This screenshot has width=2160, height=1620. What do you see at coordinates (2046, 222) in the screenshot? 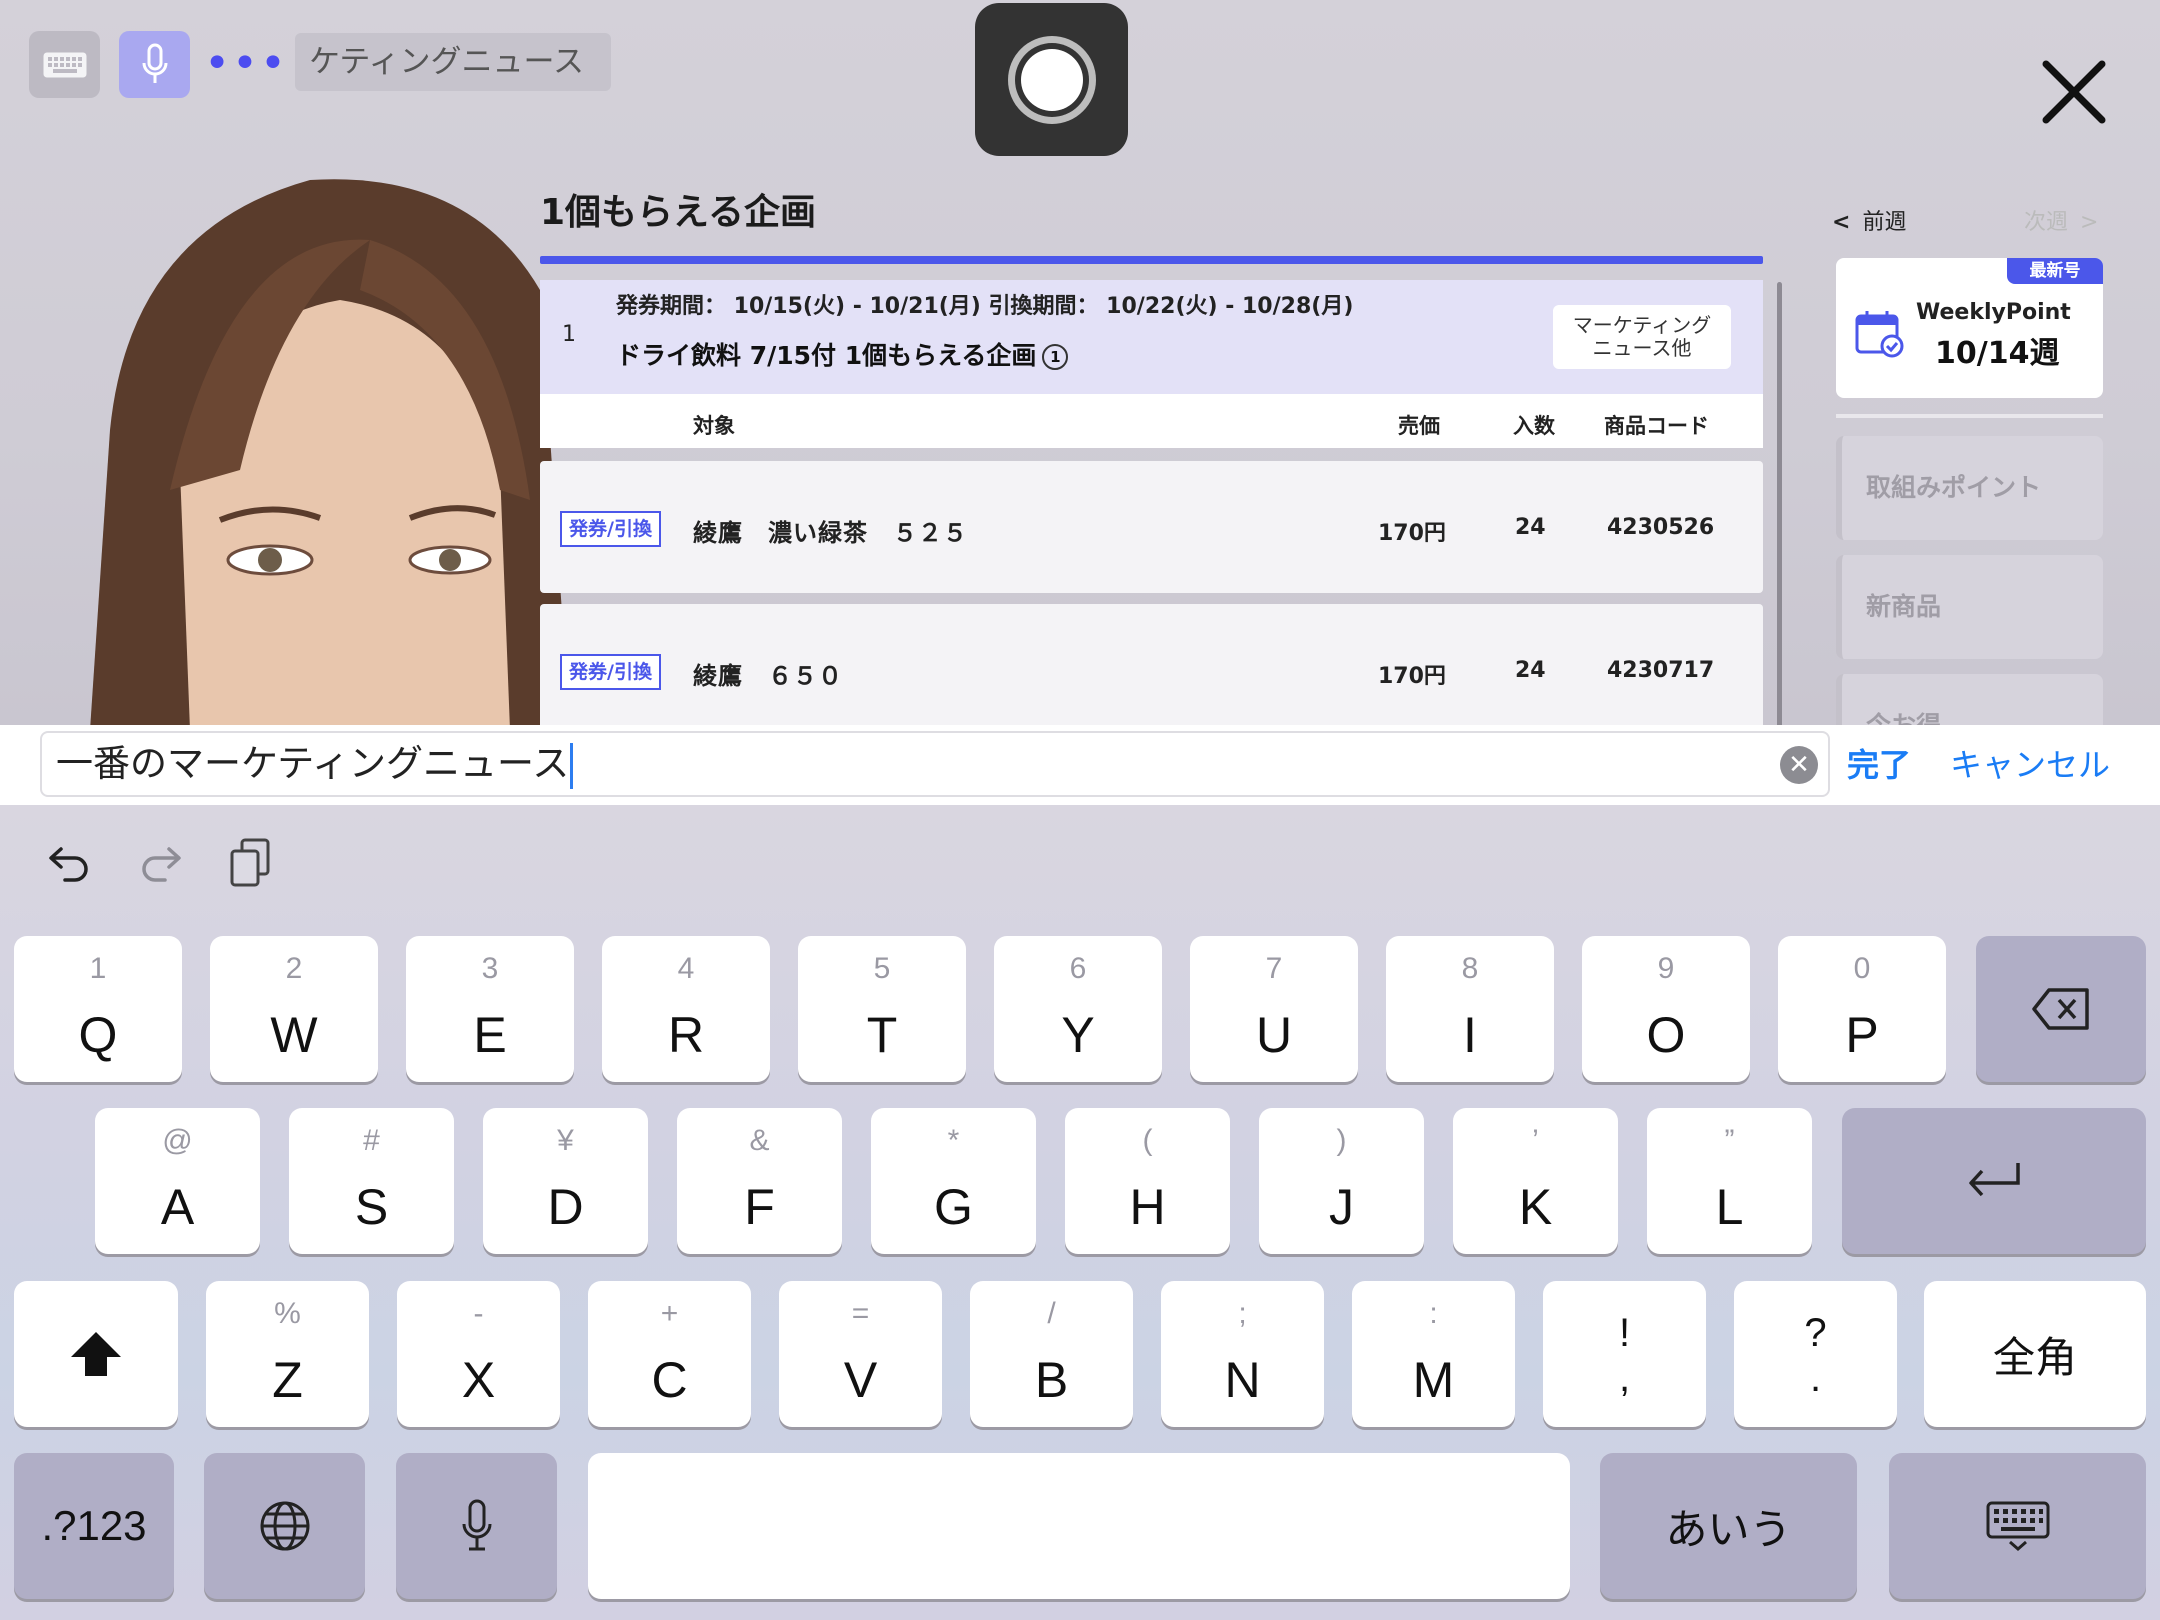
I see `next-week-label: 次週` at bounding box center [2046, 222].